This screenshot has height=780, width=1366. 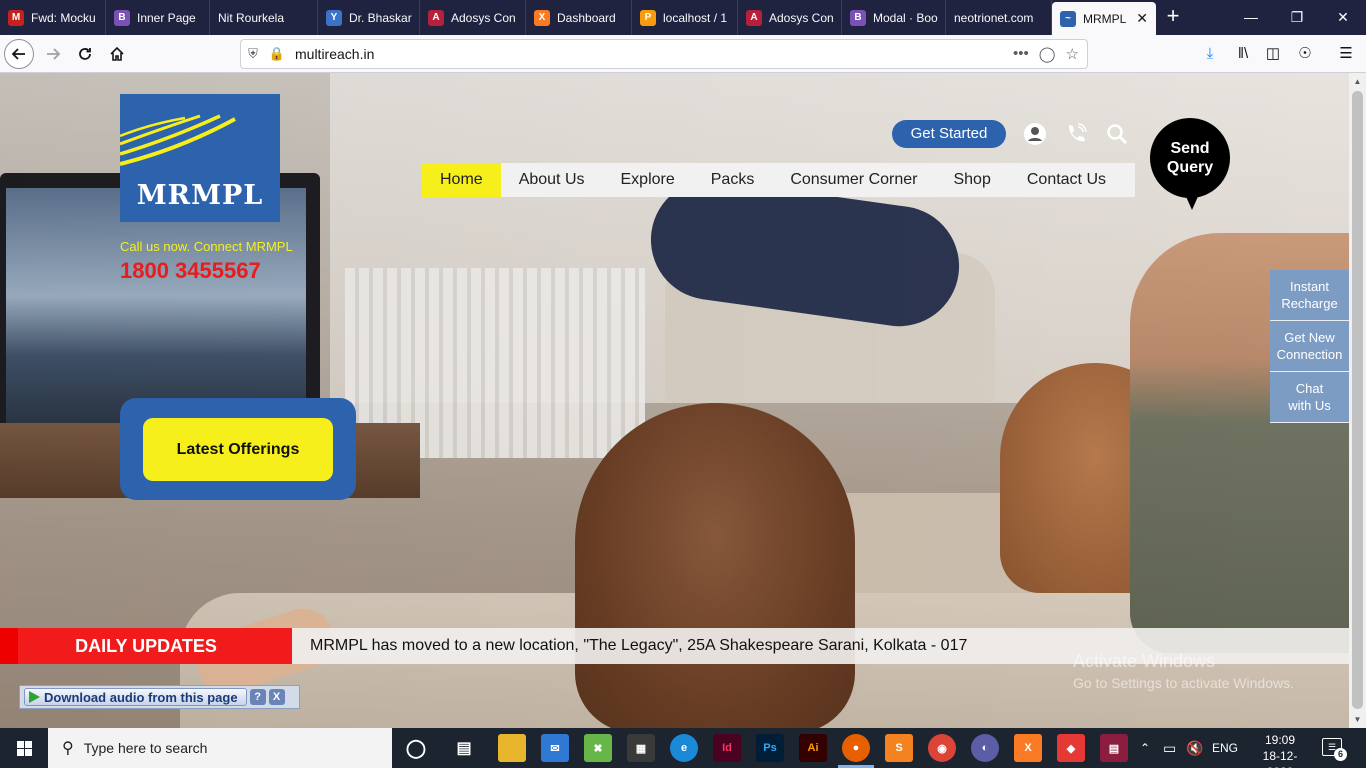 I want to click on firefox-icon: ●, so click(x=856, y=748).